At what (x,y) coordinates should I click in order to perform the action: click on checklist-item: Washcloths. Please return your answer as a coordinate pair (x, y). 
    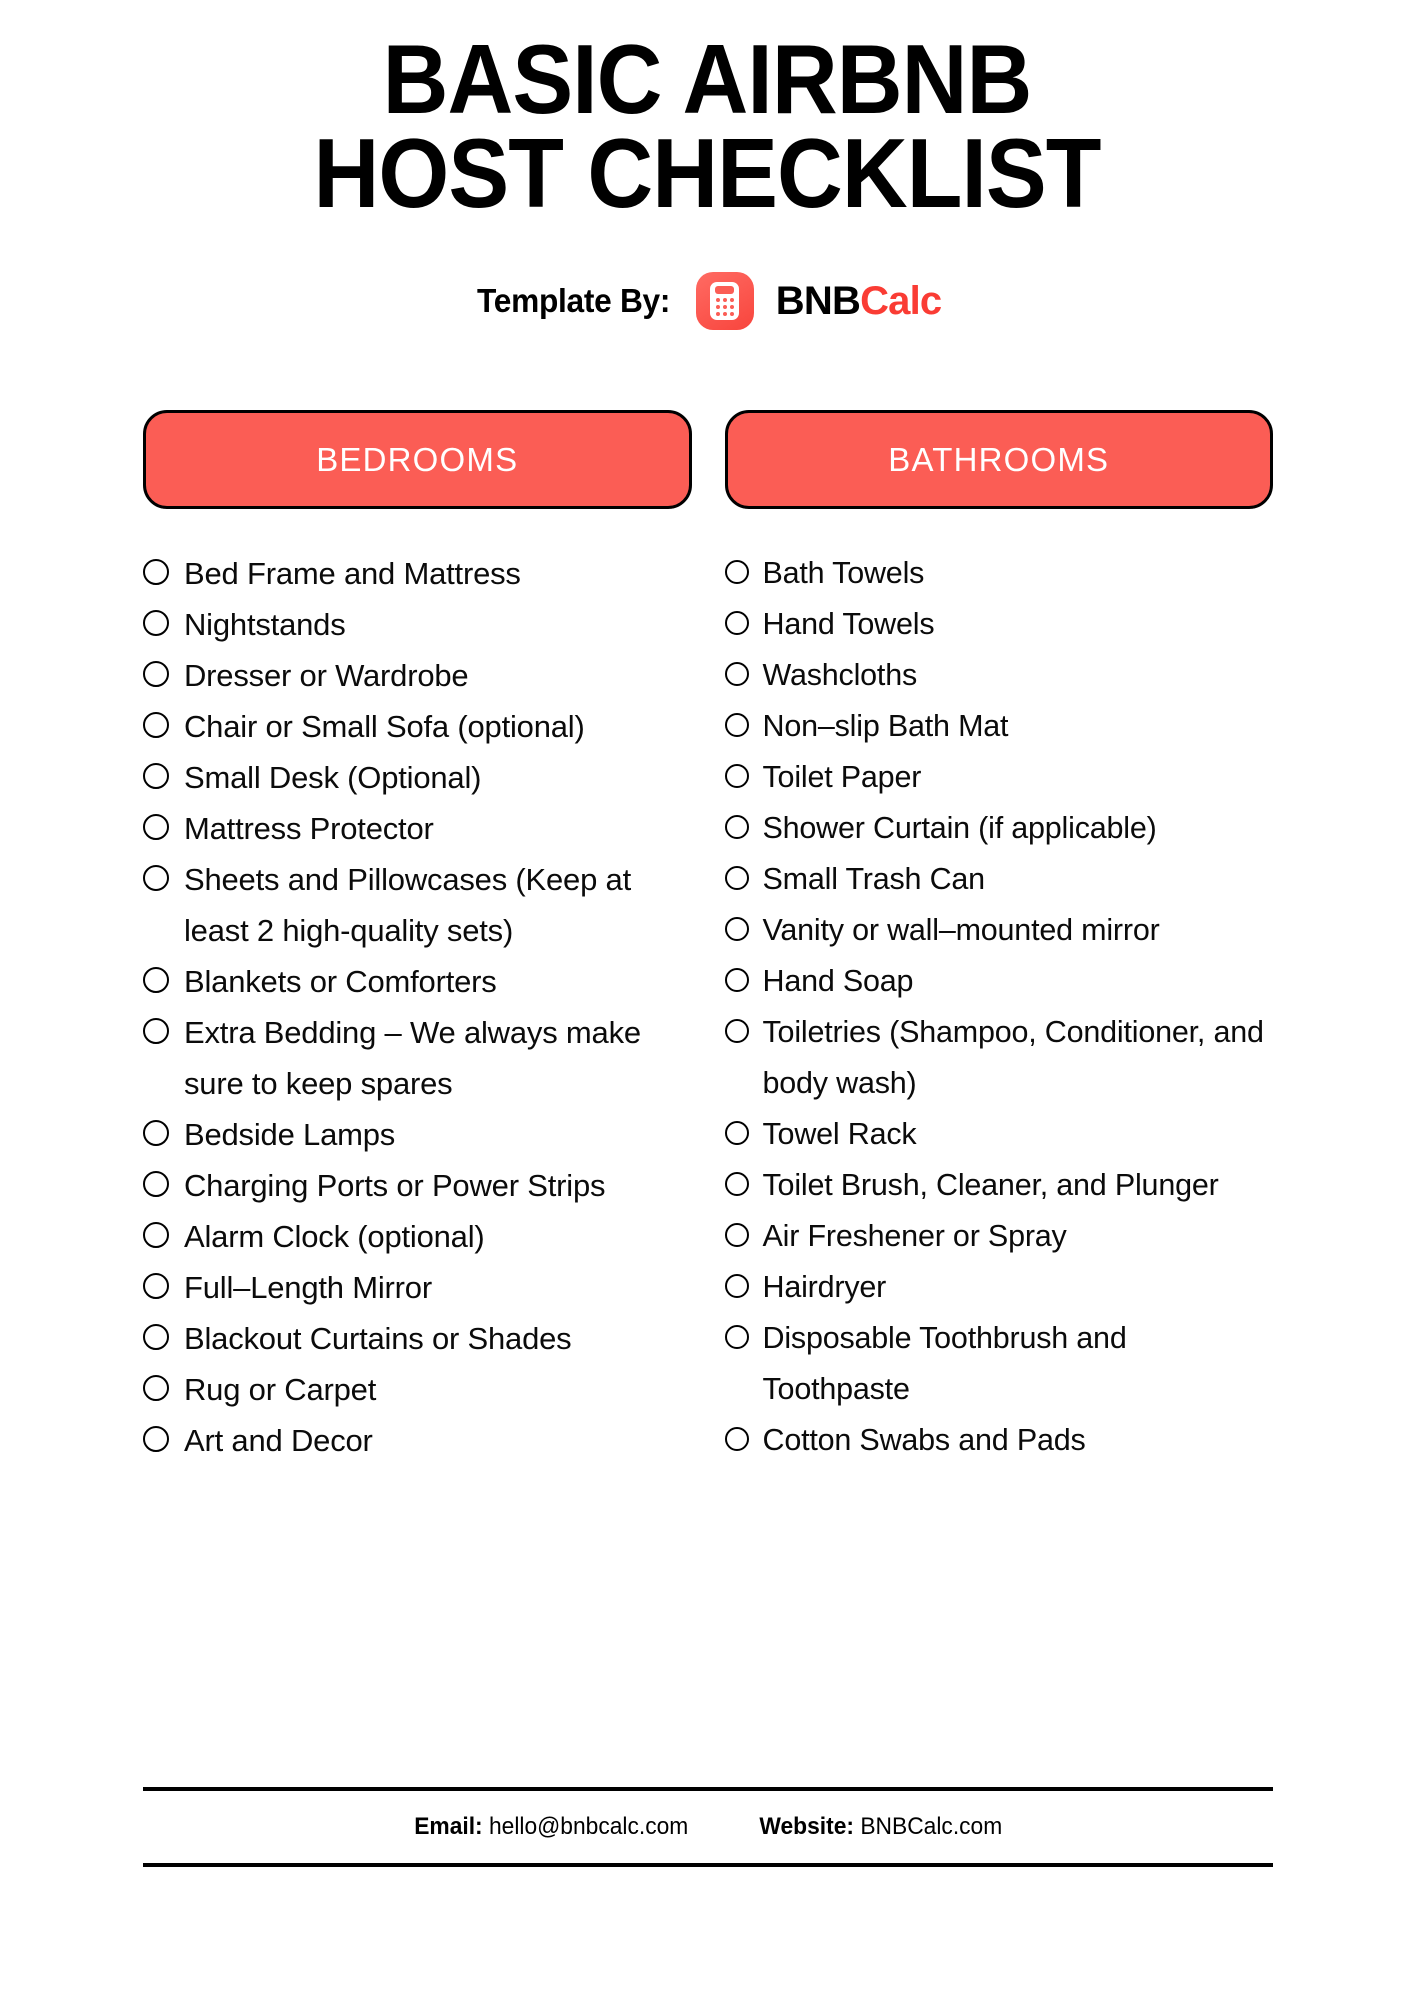
    Looking at the image, I should click on (999, 675).